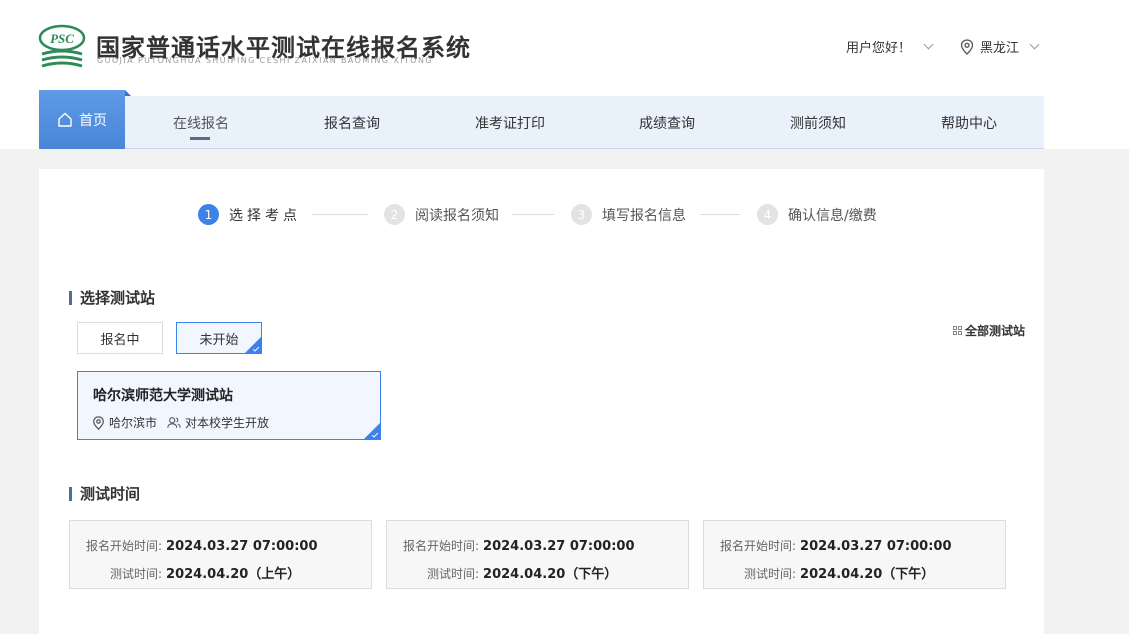 This screenshot has height=634, width=1129. I want to click on step-4: 4 确认信息/缴费, so click(817, 214).